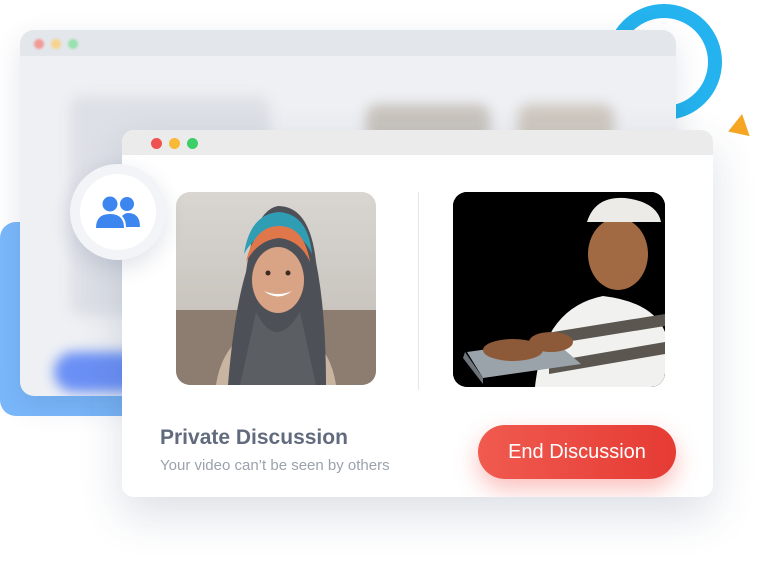  I want to click on participants-badge, so click(118, 212).